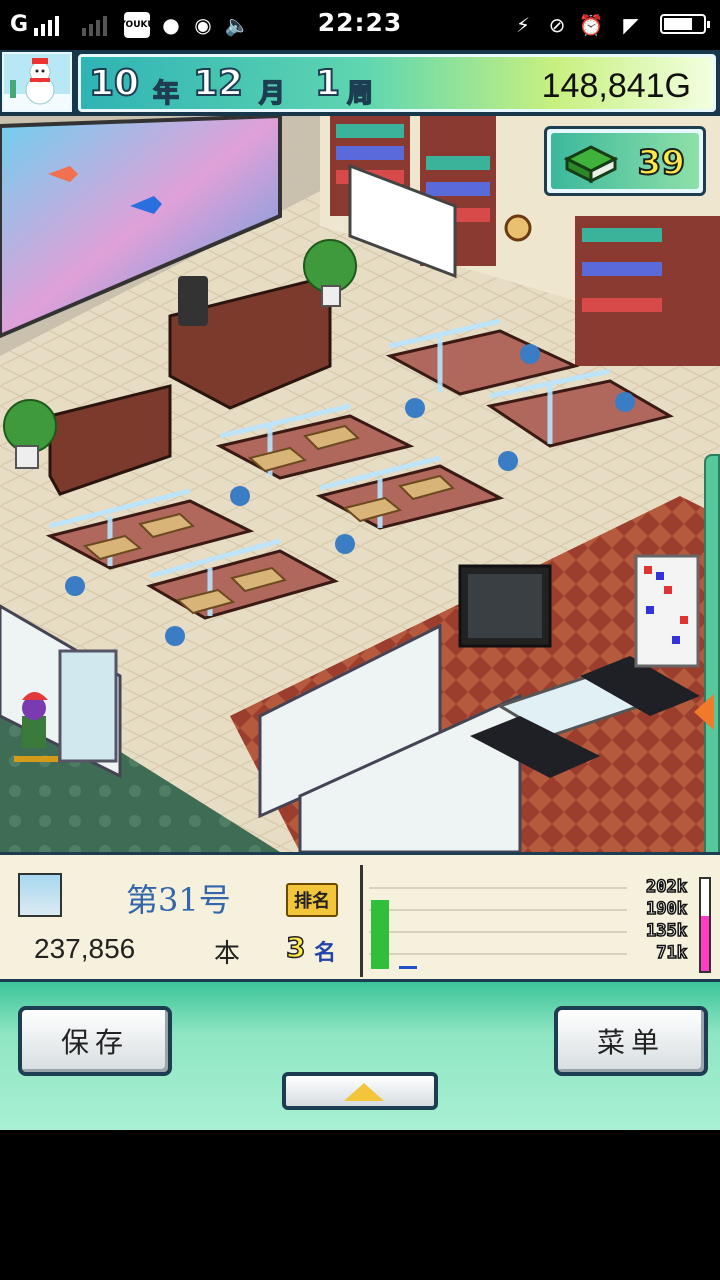  What do you see at coordinates (85, 948) in the screenshot?
I see `sales-value: 237,856` at bounding box center [85, 948].